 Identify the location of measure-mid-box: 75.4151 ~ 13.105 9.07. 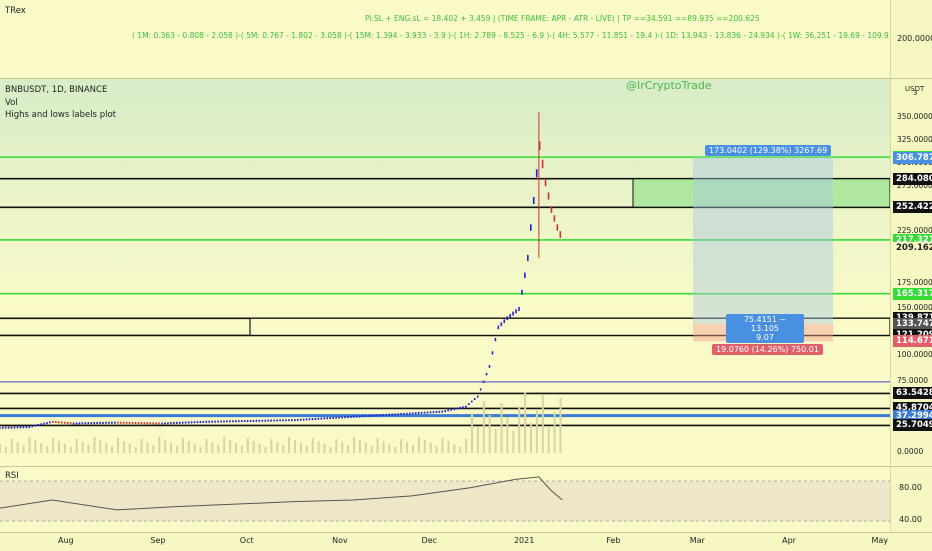
(765, 328).